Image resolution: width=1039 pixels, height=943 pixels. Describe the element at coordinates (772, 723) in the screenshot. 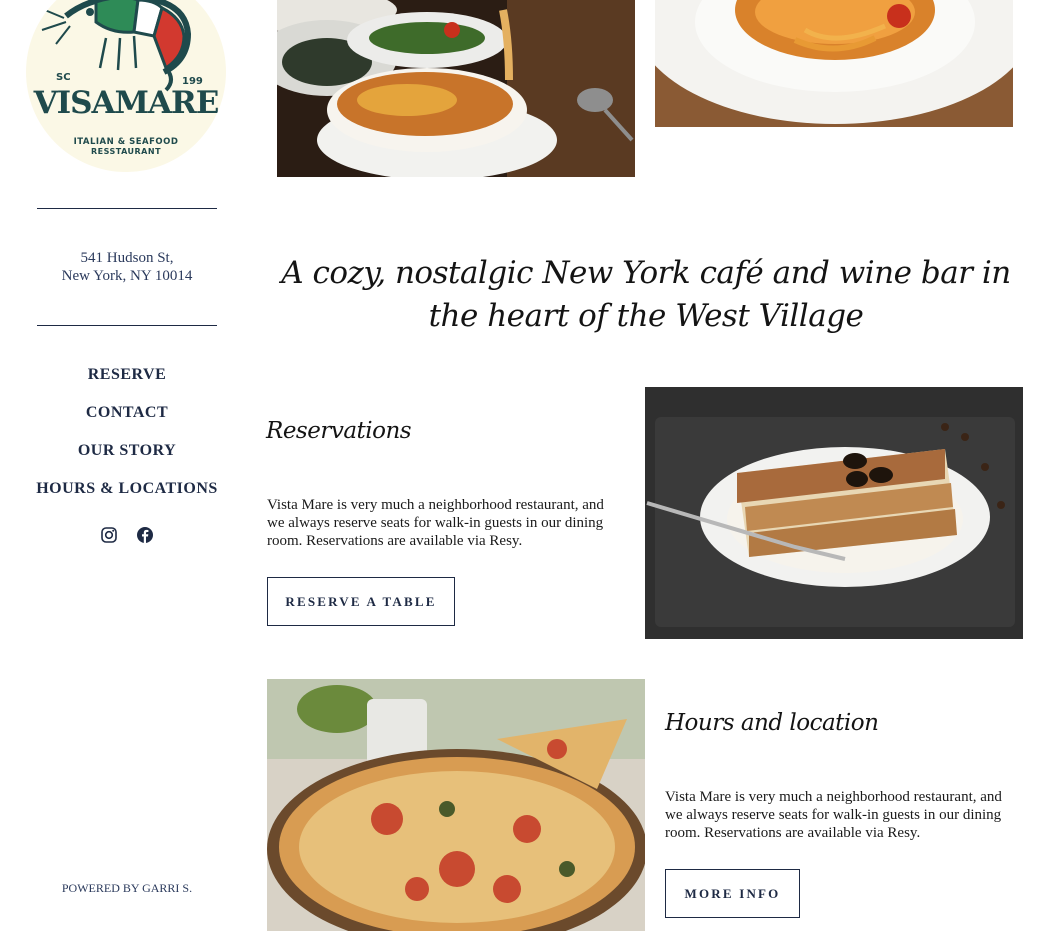

I see `hours-title: Hours and location` at that location.